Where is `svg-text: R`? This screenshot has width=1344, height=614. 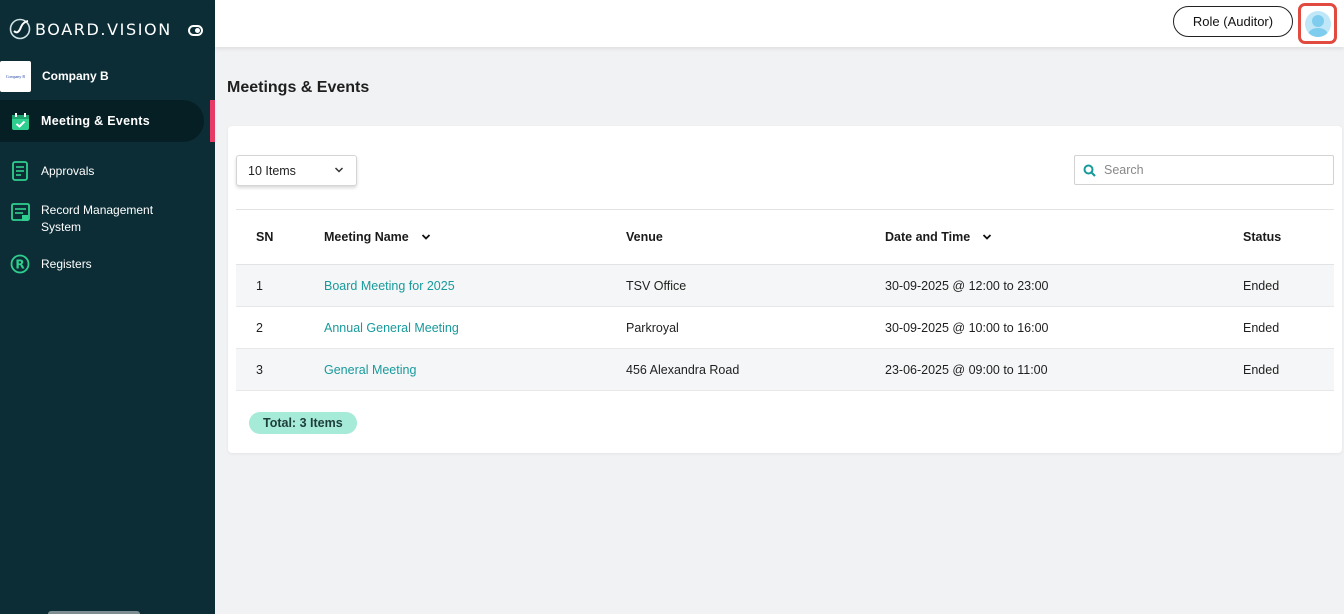 svg-text: R is located at coordinates (19, 265).